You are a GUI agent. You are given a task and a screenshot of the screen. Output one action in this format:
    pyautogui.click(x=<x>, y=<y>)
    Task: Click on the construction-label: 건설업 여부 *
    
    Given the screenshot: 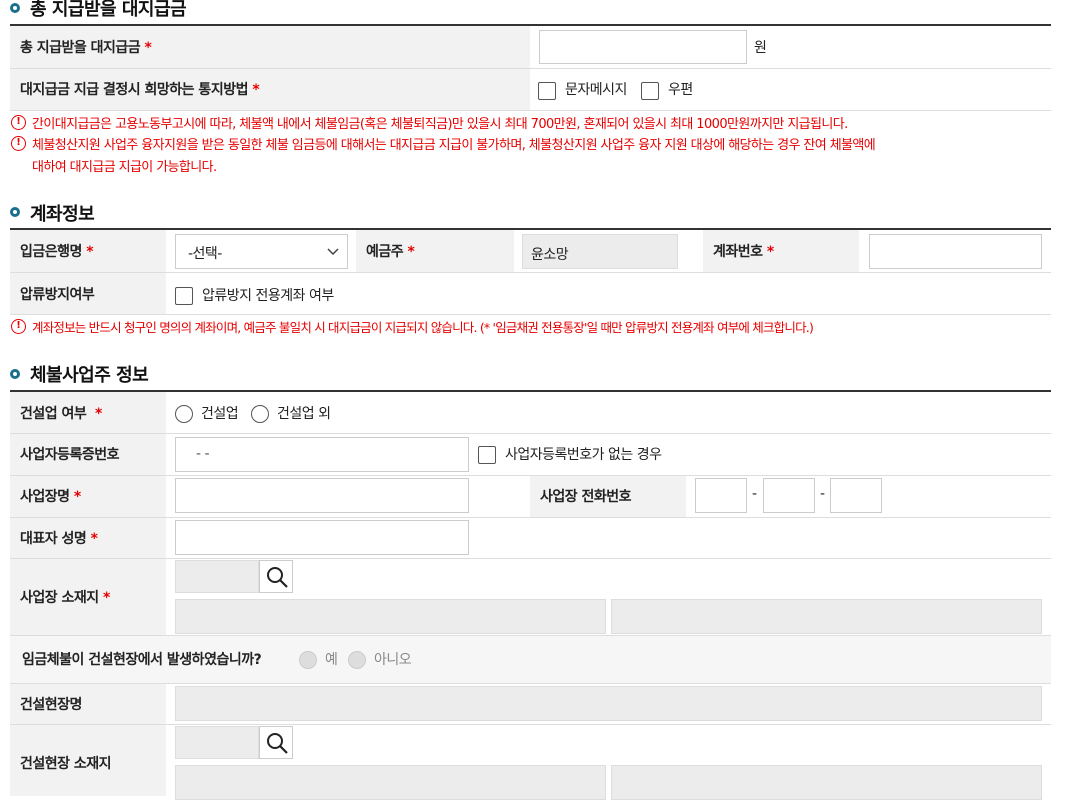 What is the action you would take?
    pyautogui.click(x=61, y=414)
    